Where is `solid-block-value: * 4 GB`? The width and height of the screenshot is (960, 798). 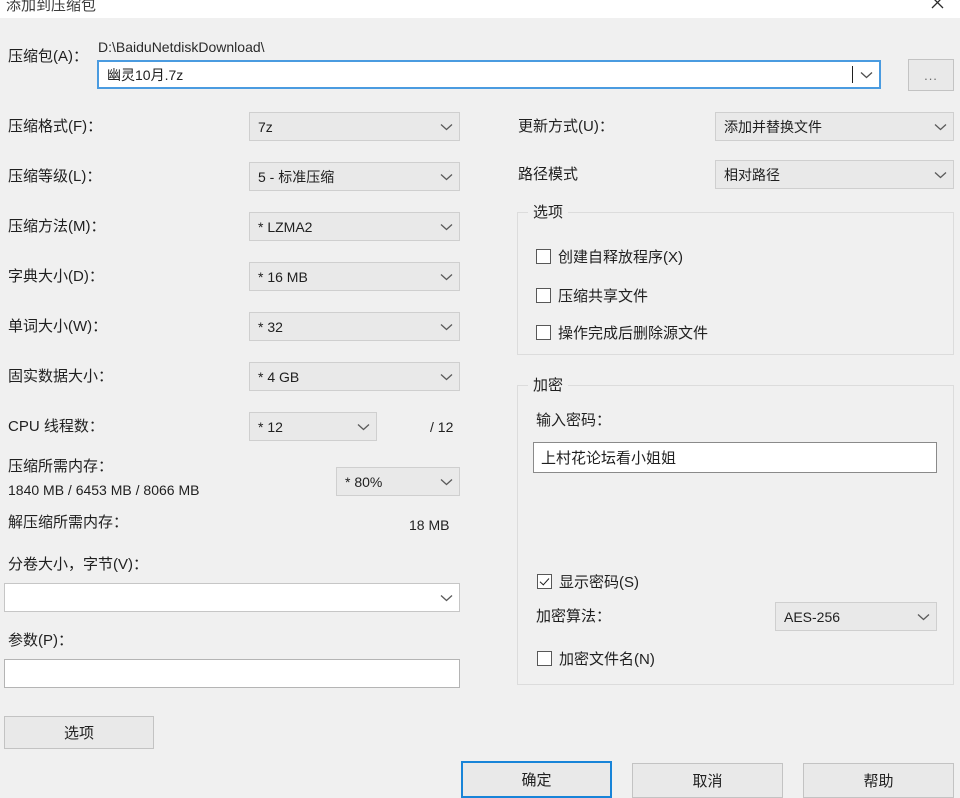
solid-block-value: * 4 GB is located at coordinates (279, 376).